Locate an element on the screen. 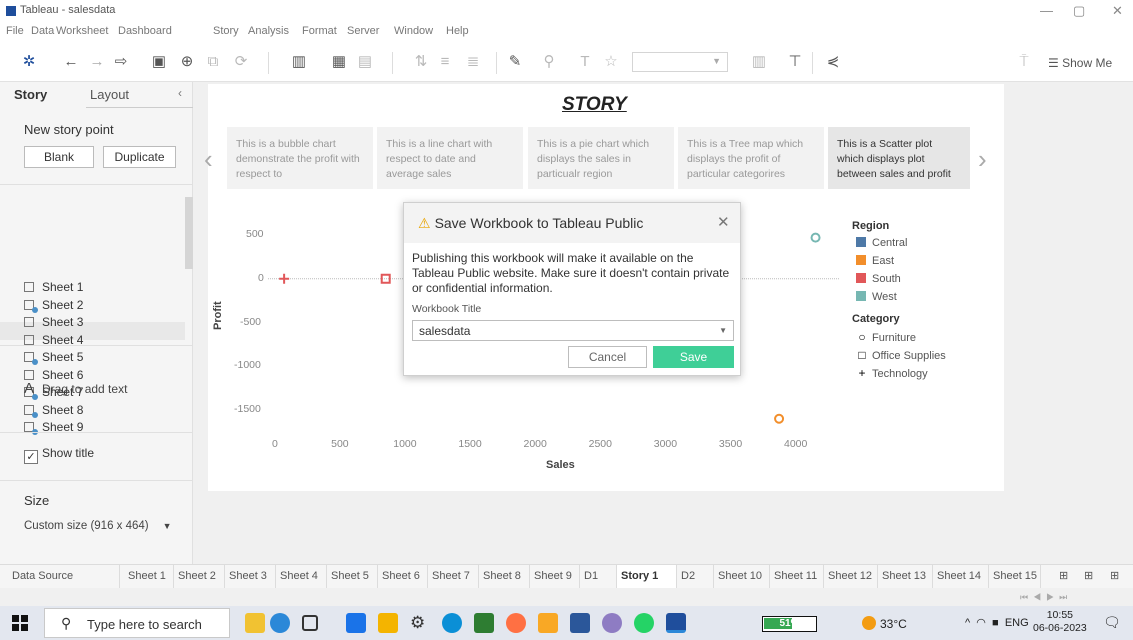  new-data-source-icon: ⇨ is located at coordinates (121, 62).